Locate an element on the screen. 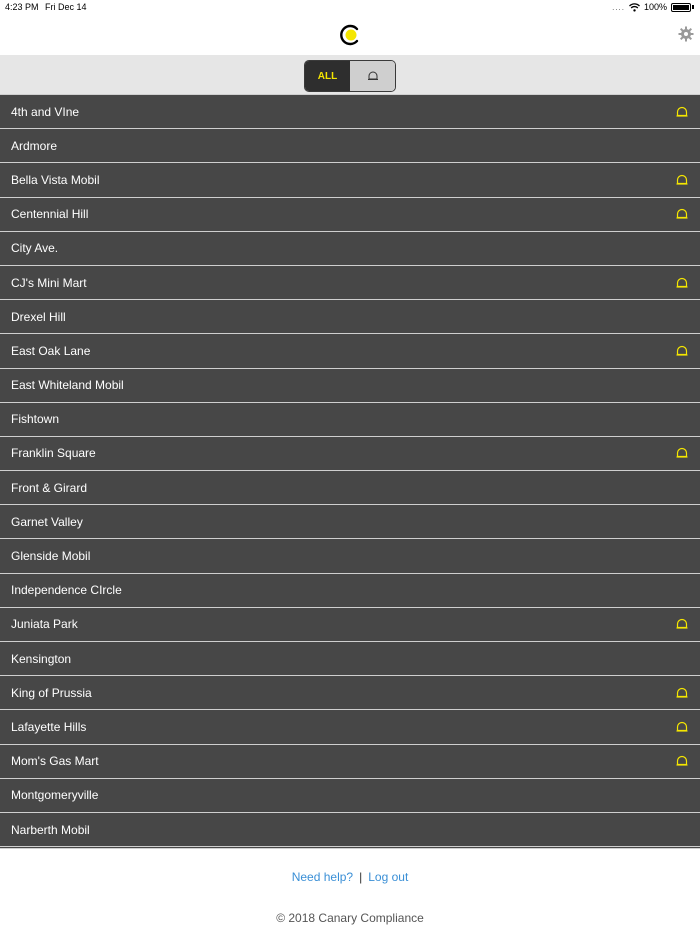 This screenshot has height=934, width=700. bell-icon is located at coordinates (372, 75).